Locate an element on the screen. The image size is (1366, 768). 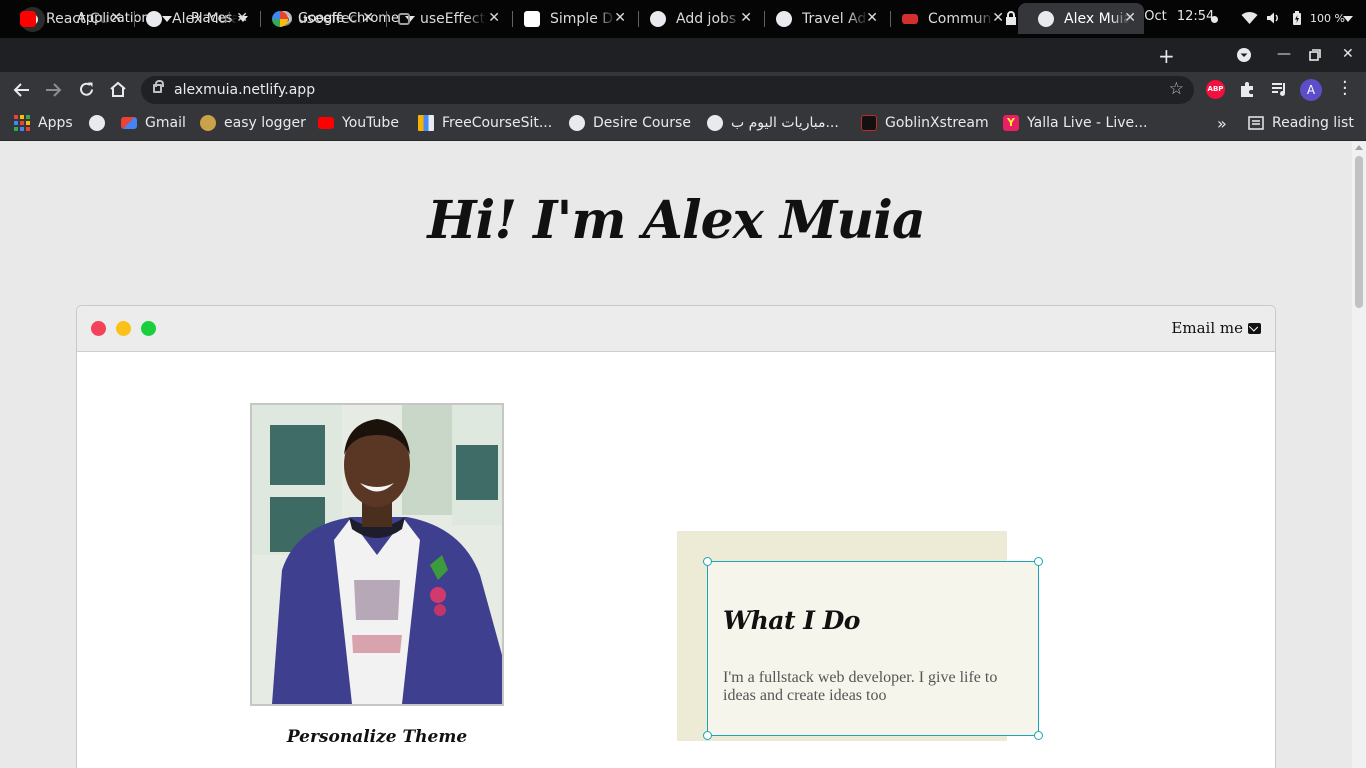
system-menu-chevron-icon is located at coordinates (1348, 19).